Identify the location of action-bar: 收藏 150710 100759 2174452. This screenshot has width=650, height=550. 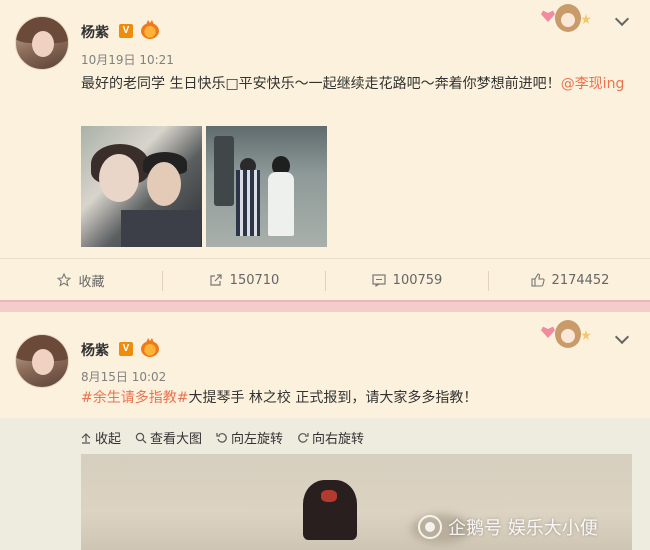
(325, 279).